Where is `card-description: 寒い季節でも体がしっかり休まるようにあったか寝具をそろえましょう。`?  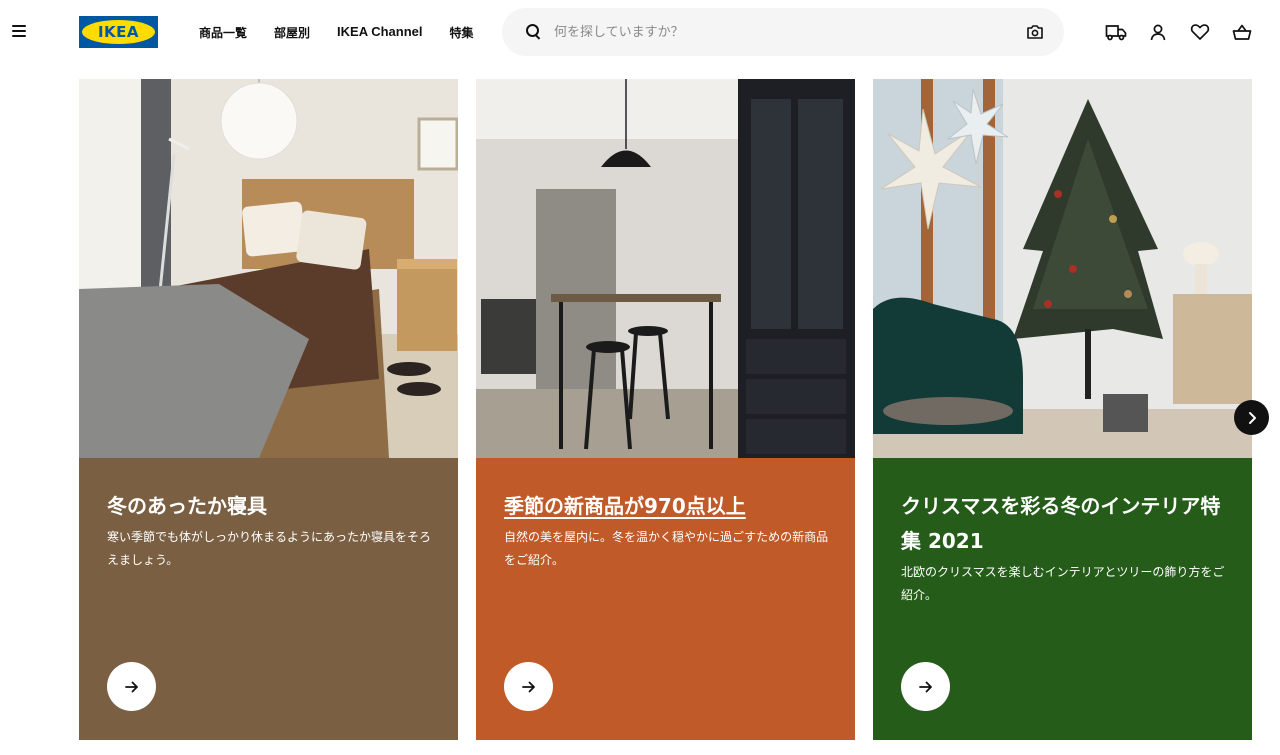 card-description: 寒い季節でも体がしっかり休まるようにあったか寝具をそろえましょう。 is located at coordinates (269, 548).